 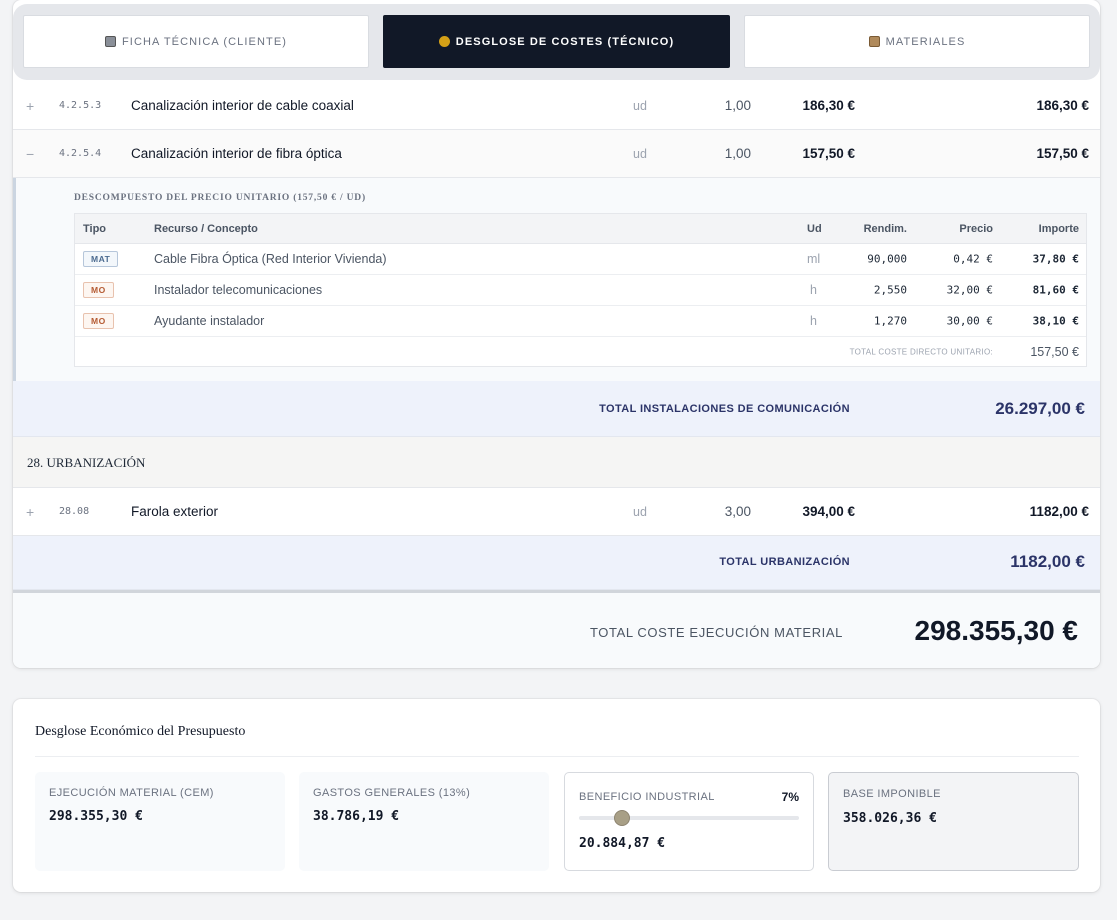 What do you see at coordinates (32, 154) in the screenshot?
I see `collapse-toggle-icon: −` at bounding box center [32, 154].